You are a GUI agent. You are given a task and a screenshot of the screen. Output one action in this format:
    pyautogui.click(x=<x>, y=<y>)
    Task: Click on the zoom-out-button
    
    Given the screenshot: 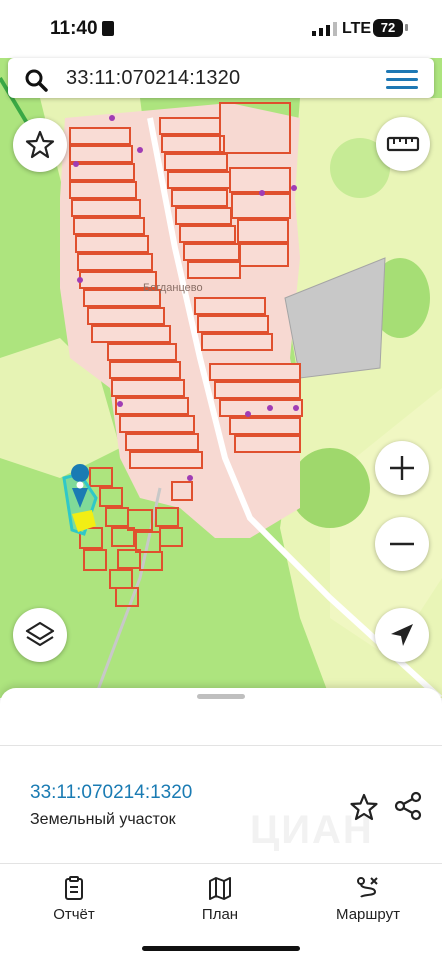 What is the action you would take?
    pyautogui.click(x=402, y=544)
    